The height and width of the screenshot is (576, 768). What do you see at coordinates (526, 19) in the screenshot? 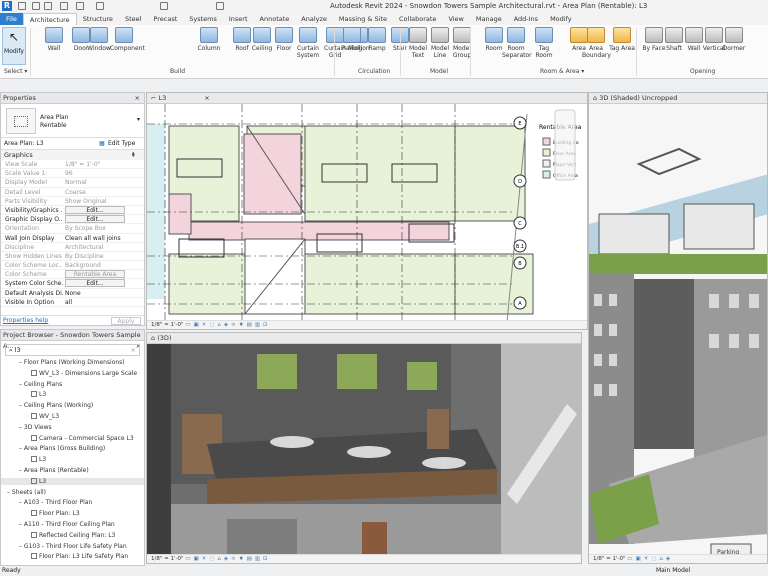
I see `tab-add-ins: Add-Ins` at bounding box center [526, 19].